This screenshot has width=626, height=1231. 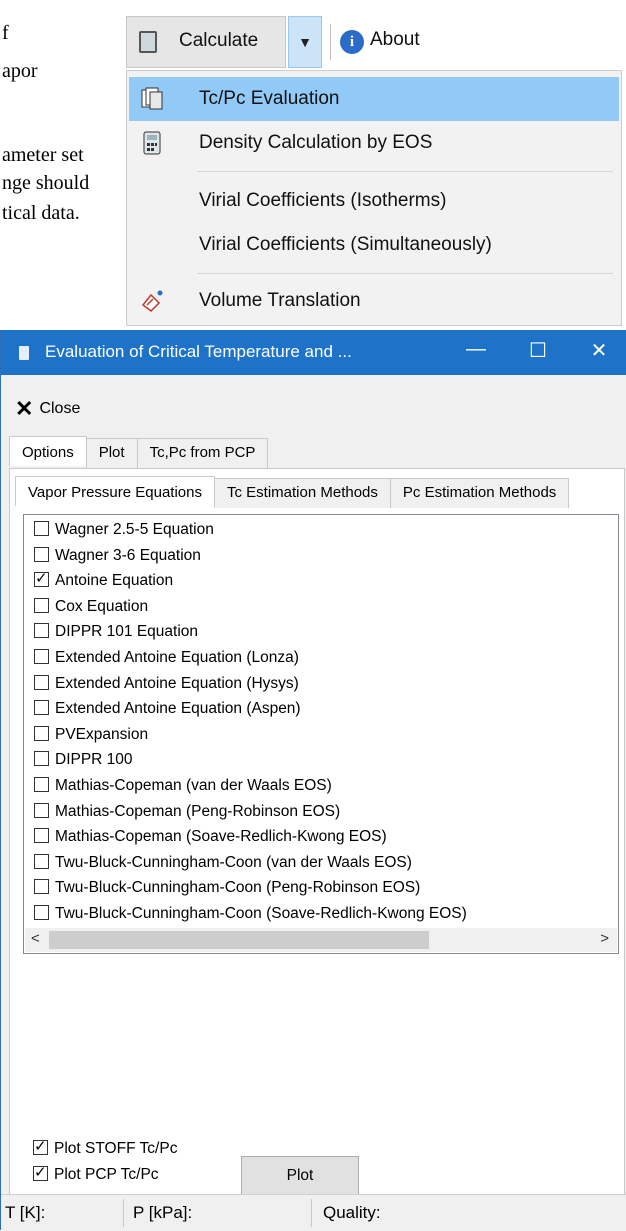 I want to click on equation-row: Extended Antoine Equation (Aspen), so click(x=167, y=713).